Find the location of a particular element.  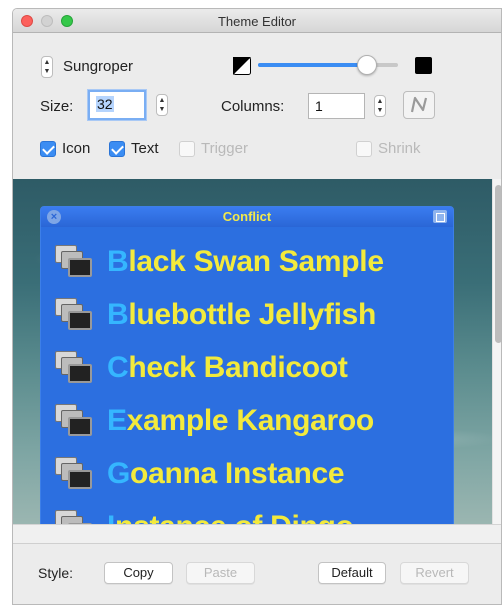

preview-item: Black Swan Sample is located at coordinates (247, 261).